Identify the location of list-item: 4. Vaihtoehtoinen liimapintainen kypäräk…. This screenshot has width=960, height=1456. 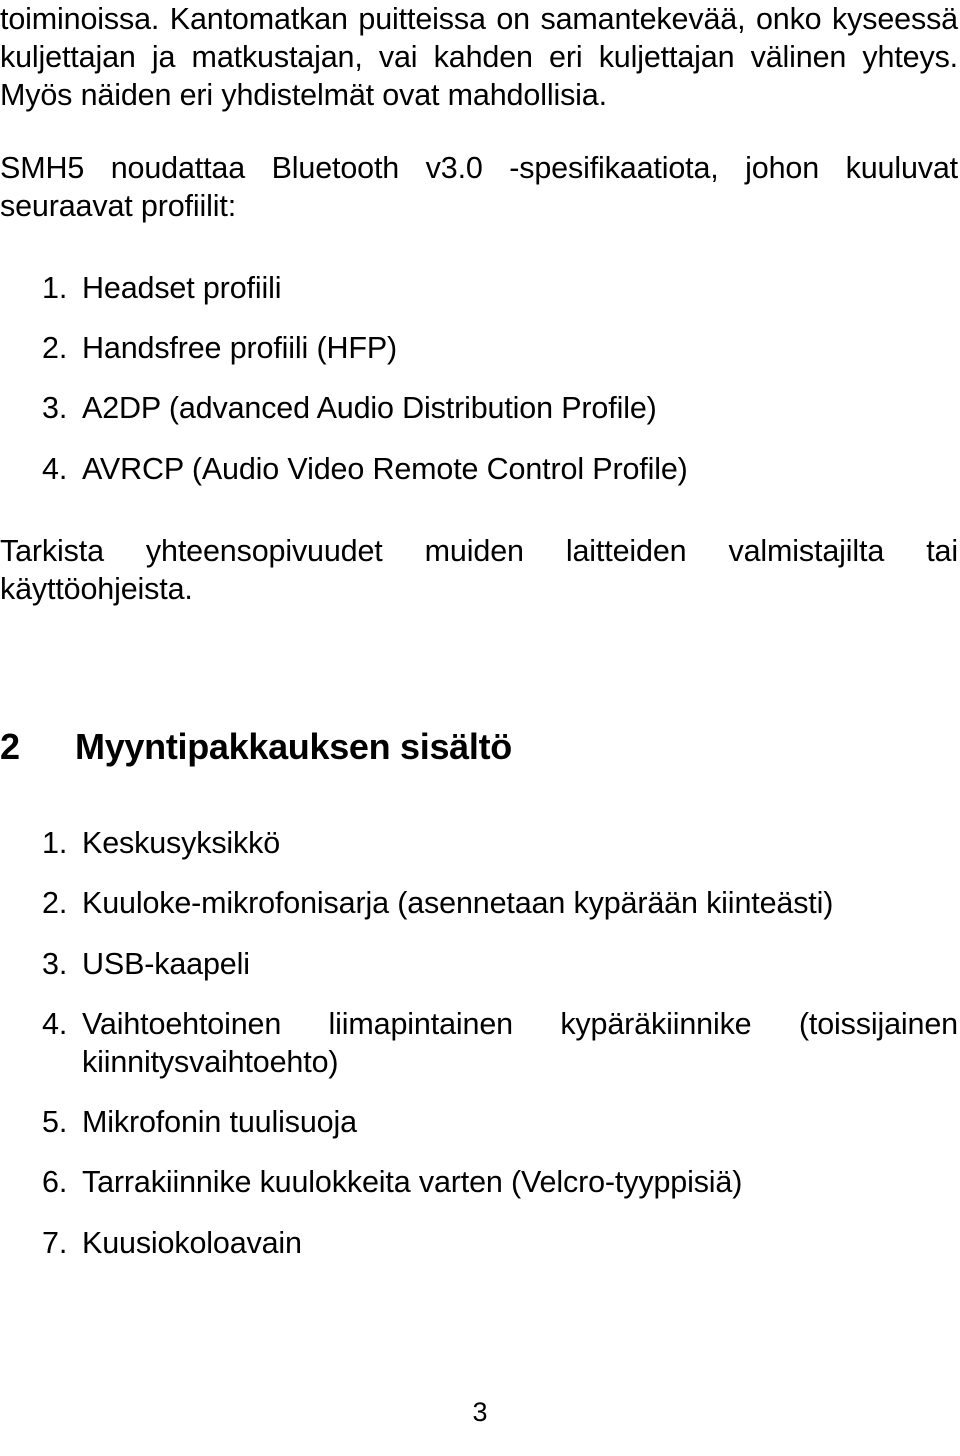
(479, 1043).